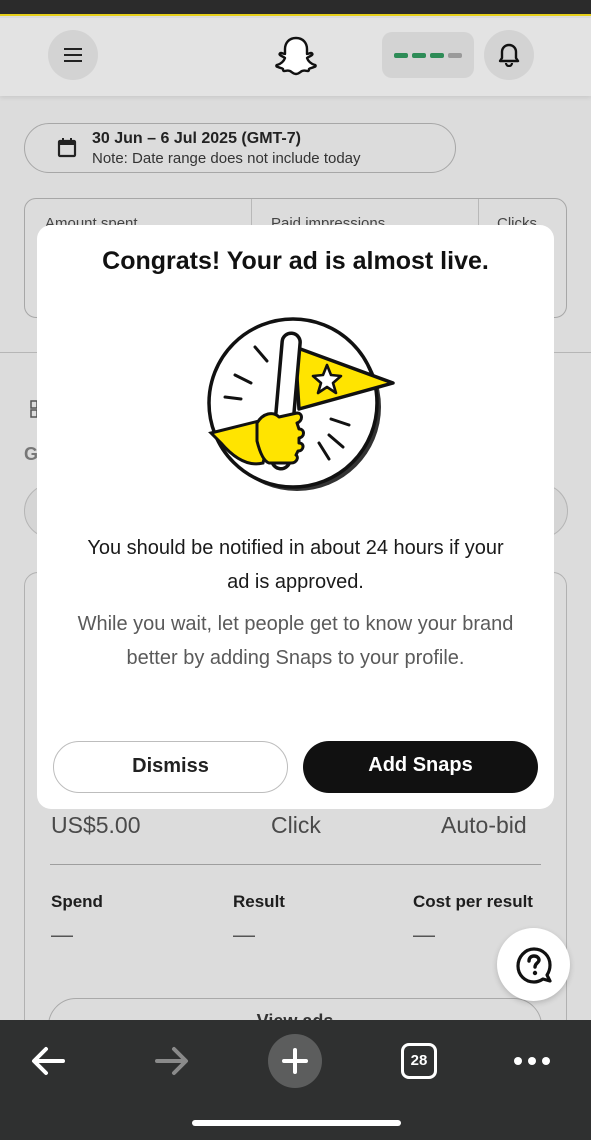  I want to click on home-indicator, so click(296, 1123).